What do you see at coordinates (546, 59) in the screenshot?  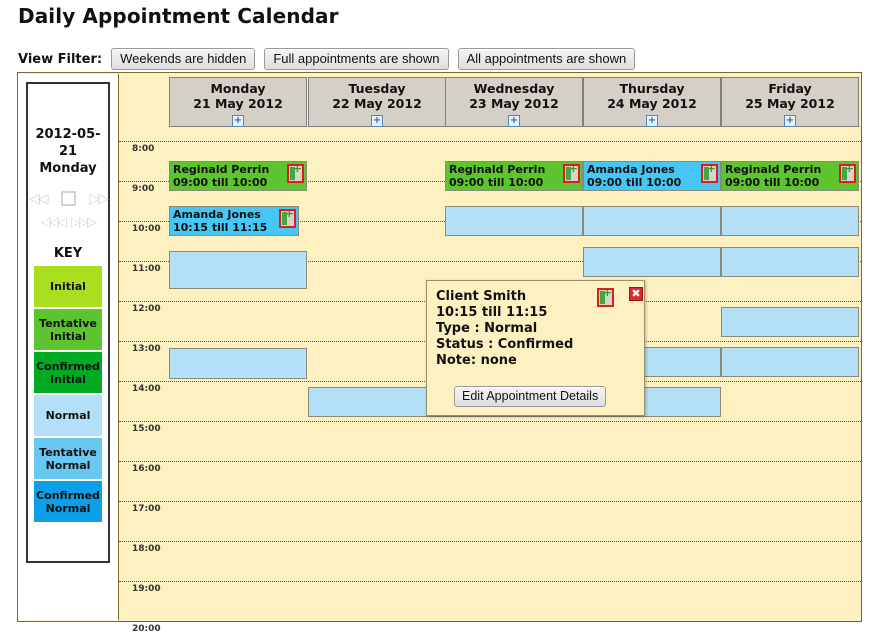 I see `all-appointments-filter-button: All appointments are shown` at bounding box center [546, 59].